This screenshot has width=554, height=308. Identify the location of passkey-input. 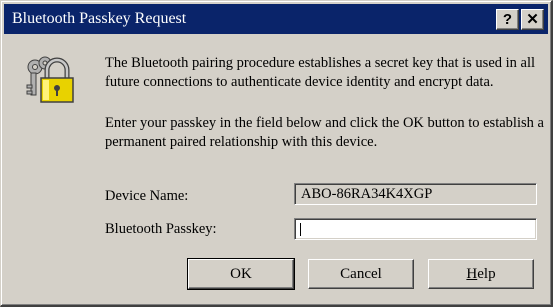
(417, 229).